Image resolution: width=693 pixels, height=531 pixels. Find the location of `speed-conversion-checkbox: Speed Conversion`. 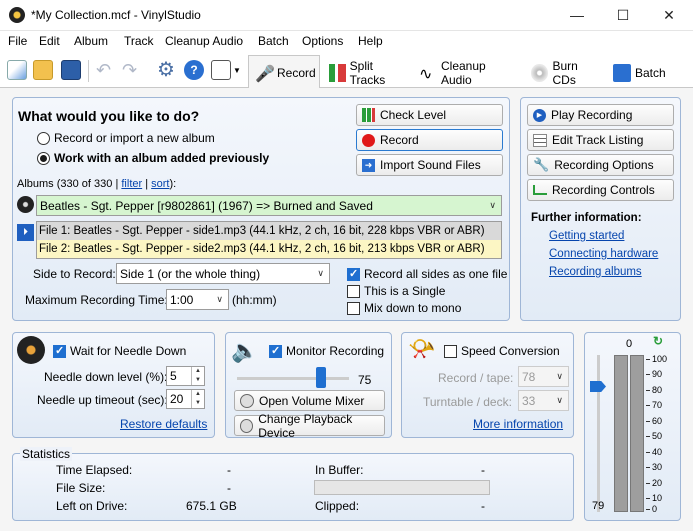

speed-conversion-checkbox: Speed Conversion is located at coordinates (502, 351).